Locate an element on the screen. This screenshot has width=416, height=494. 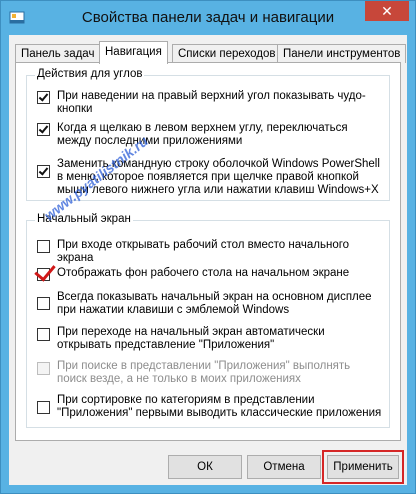
ok-button: ОК is located at coordinates (205, 467).